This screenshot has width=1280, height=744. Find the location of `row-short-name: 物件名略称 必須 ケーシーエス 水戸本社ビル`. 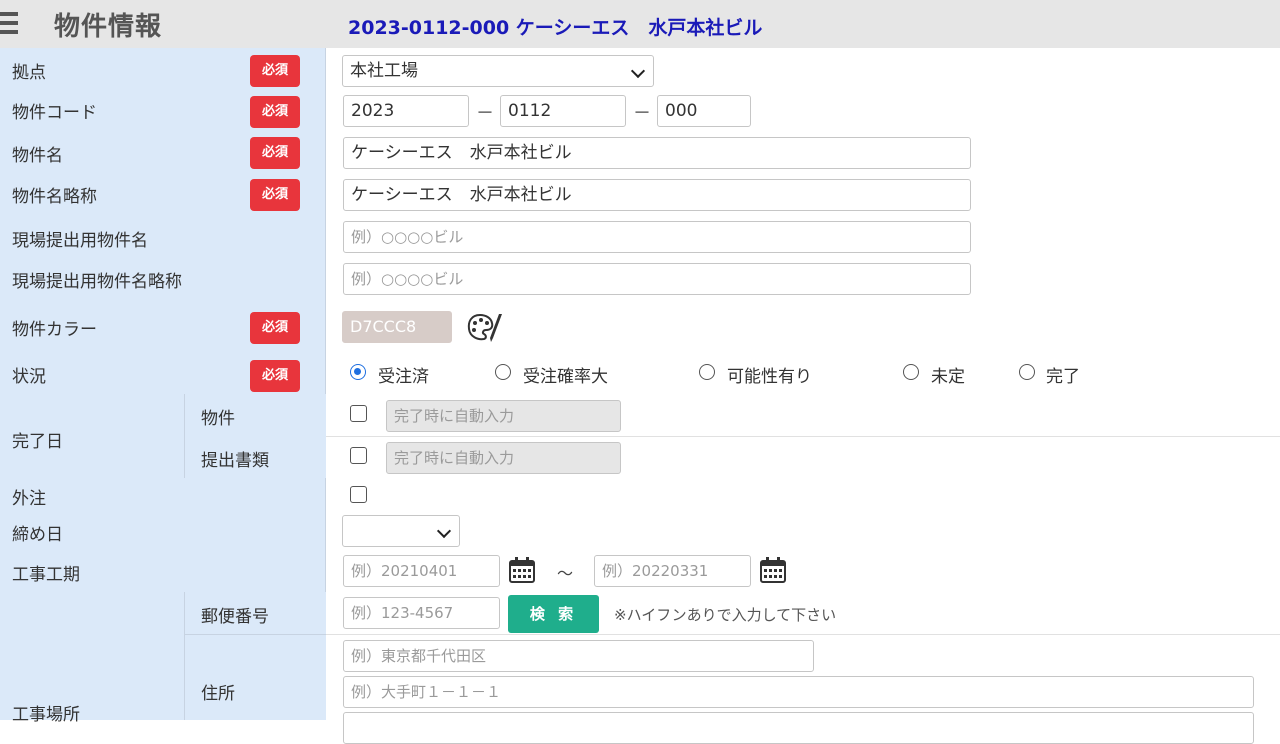

row-short-name: 物件名略称 必須 ケーシーエス 水戸本社ビル is located at coordinates (640, 195).